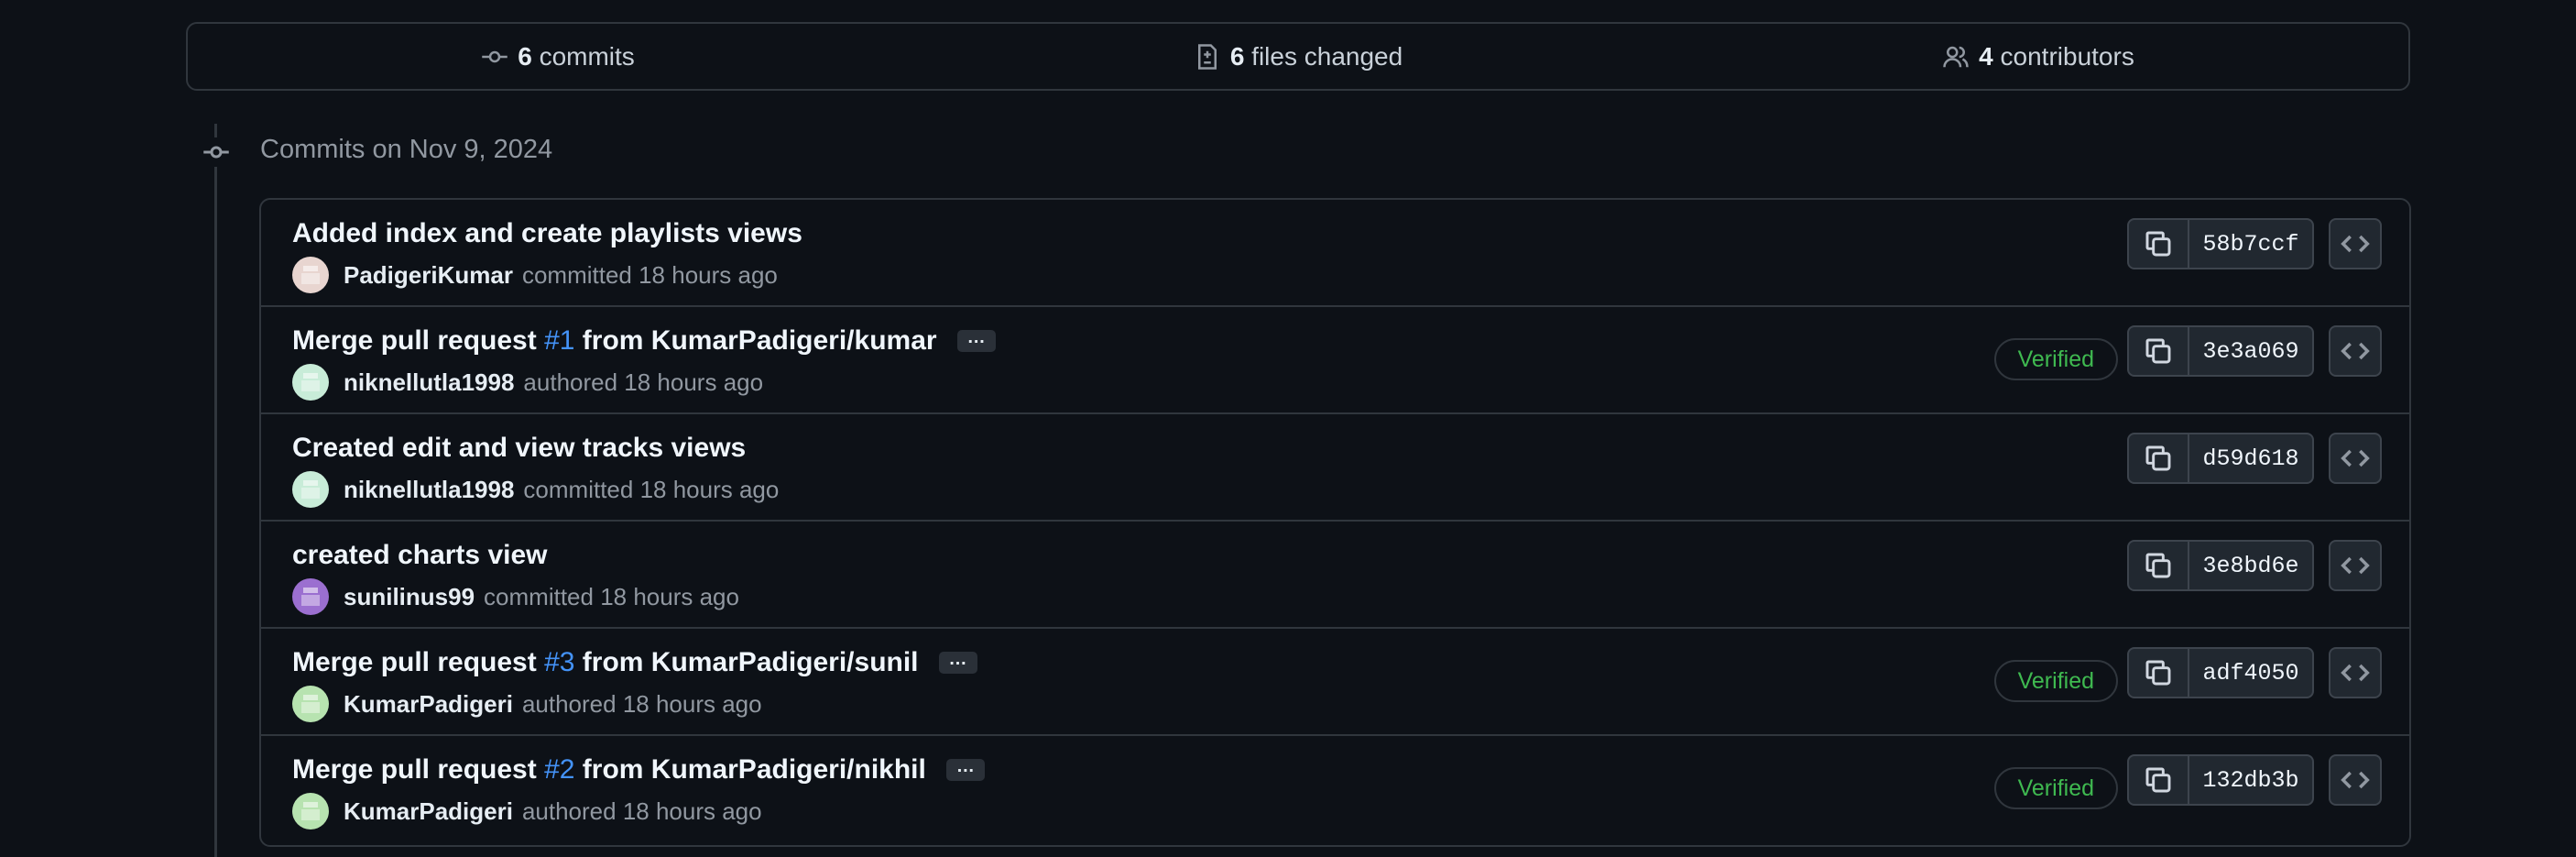 The height and width of the screenshot is (857, 2576). Describe the element at coordinates (2250, 673) in the screenshot. I see `commit-sha-link: adf4050` at that location.